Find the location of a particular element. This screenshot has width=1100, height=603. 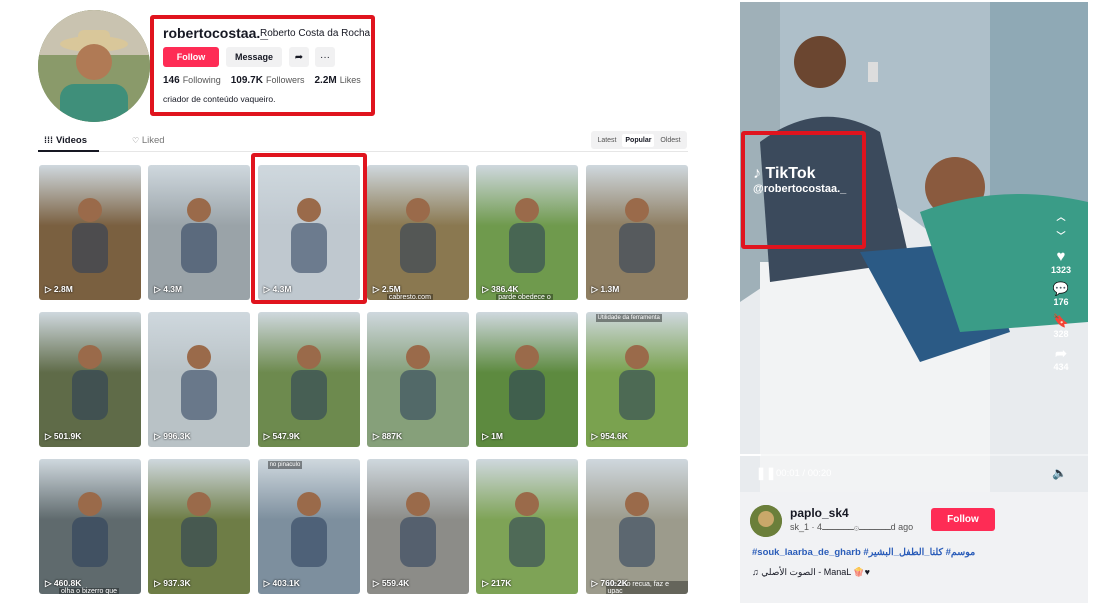

video-thumbnail: olha o bizerro que ▷ 460.8K is located at coordinates (90, 526).